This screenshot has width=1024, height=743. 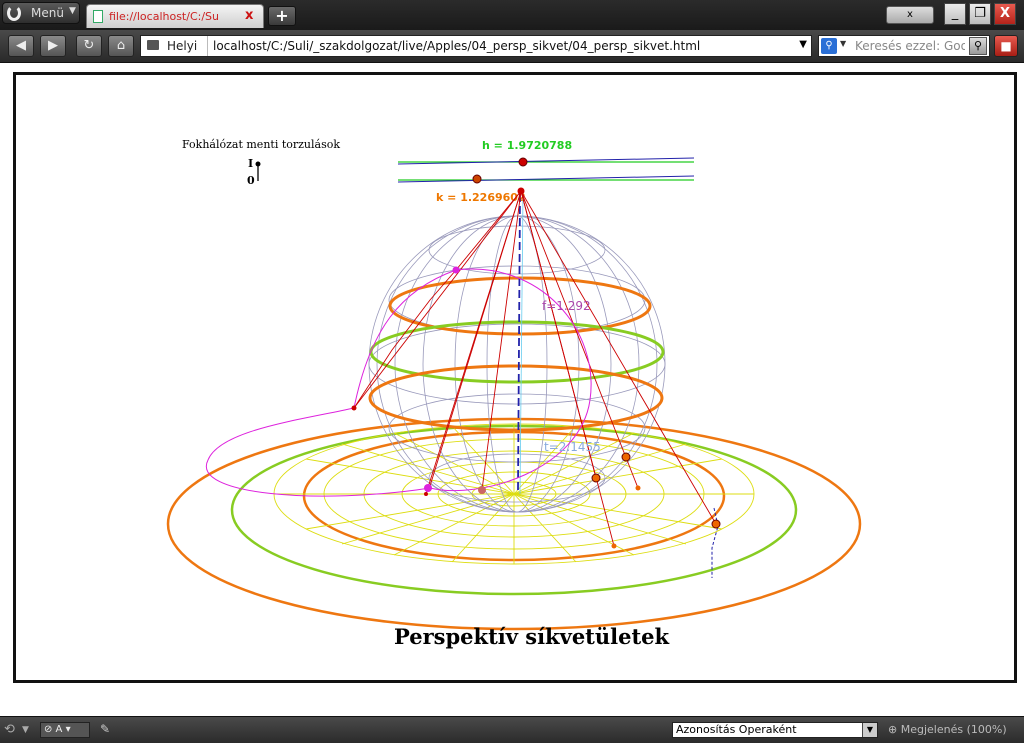 I want to click on close-window-button: X, so click(x=1005, y=14).